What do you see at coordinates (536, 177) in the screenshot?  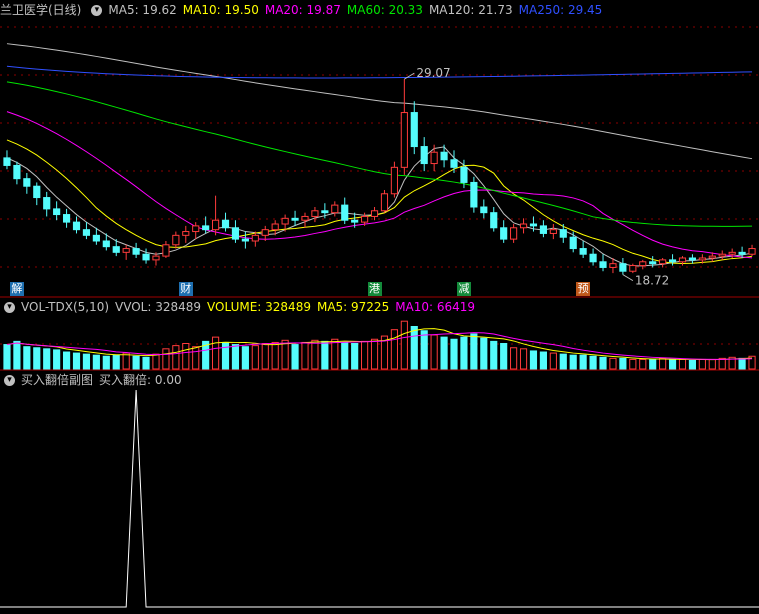 I see `price-markers: 29.07 18.72` at bounding box center [536, 177].